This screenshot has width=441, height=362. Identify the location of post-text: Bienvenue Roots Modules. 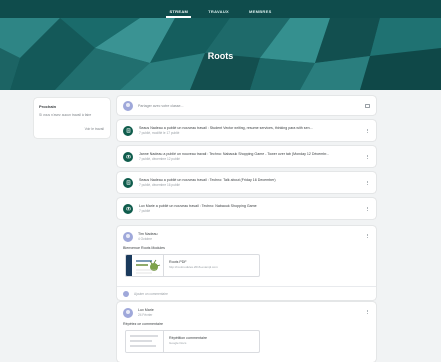
(144, 248).